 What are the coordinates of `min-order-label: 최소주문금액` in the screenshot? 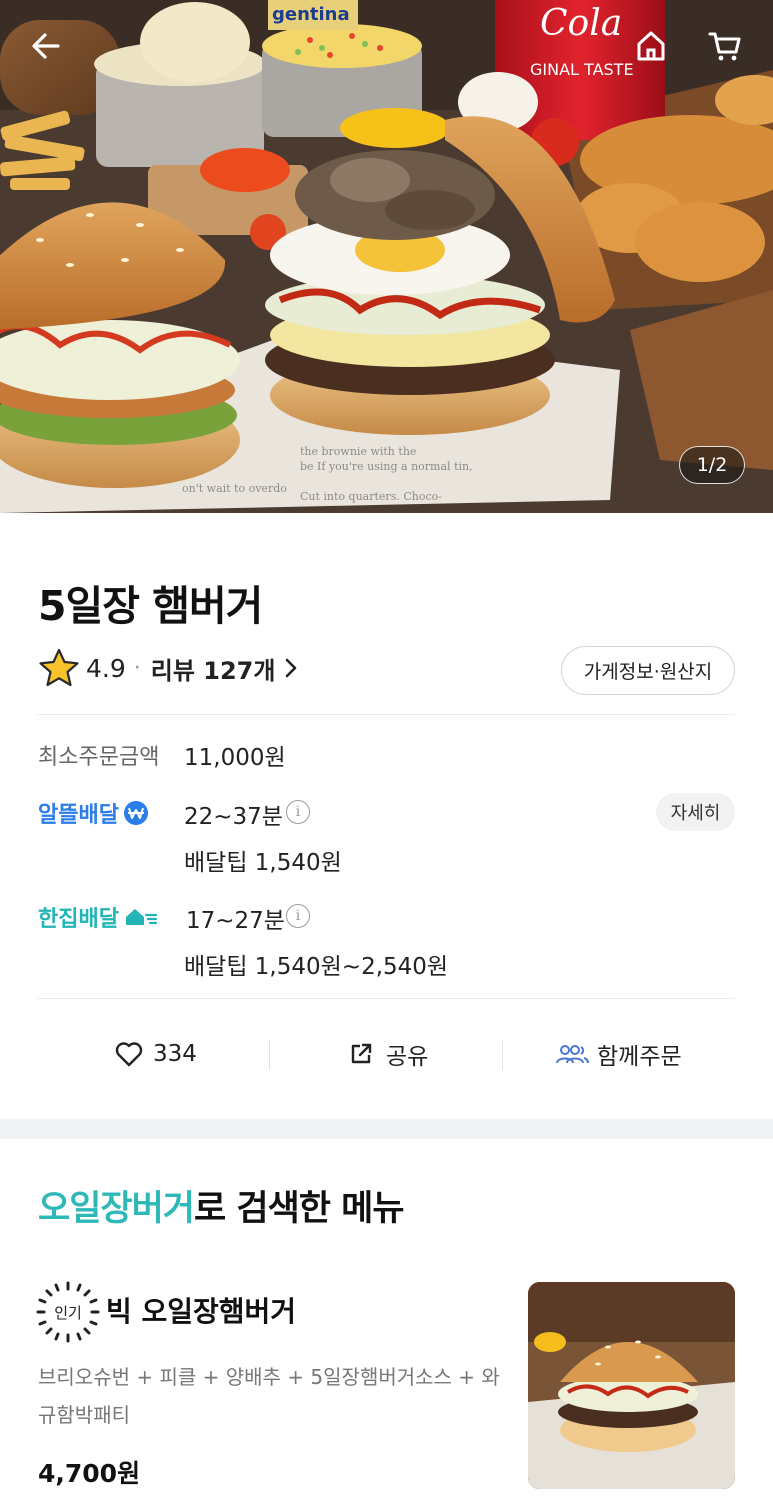 It's located at (99, 757).